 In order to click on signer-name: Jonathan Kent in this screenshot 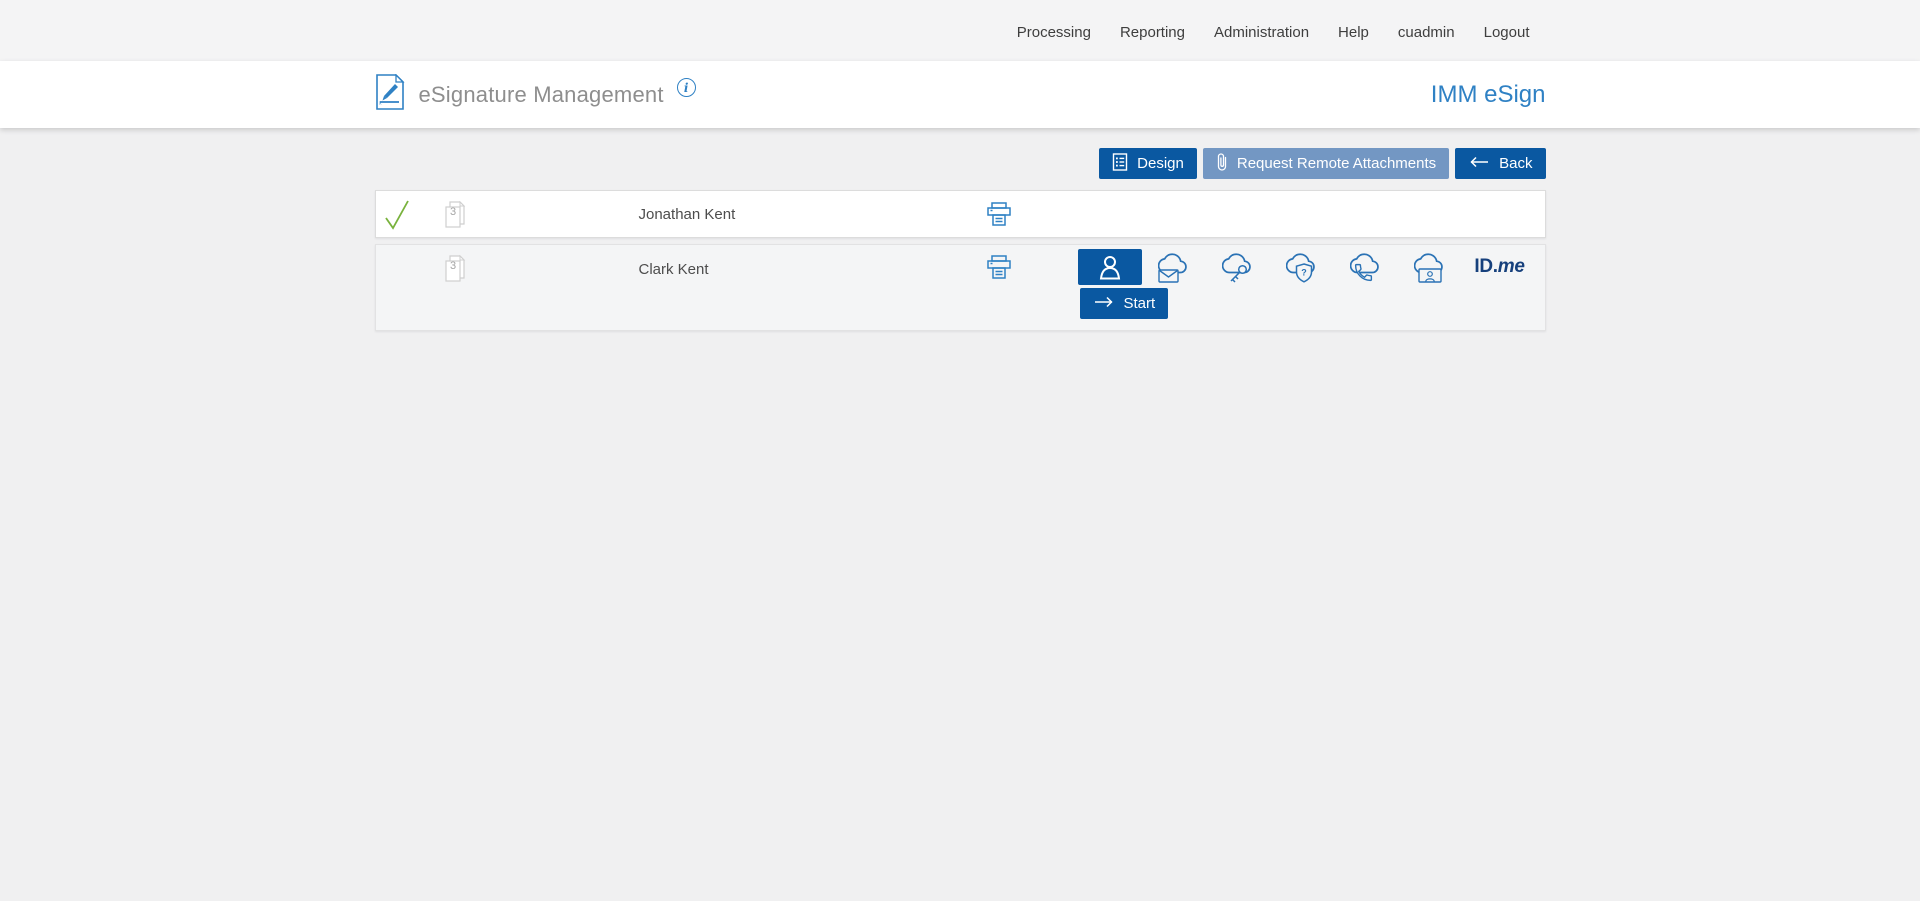, I will do `click(687, 214)`.